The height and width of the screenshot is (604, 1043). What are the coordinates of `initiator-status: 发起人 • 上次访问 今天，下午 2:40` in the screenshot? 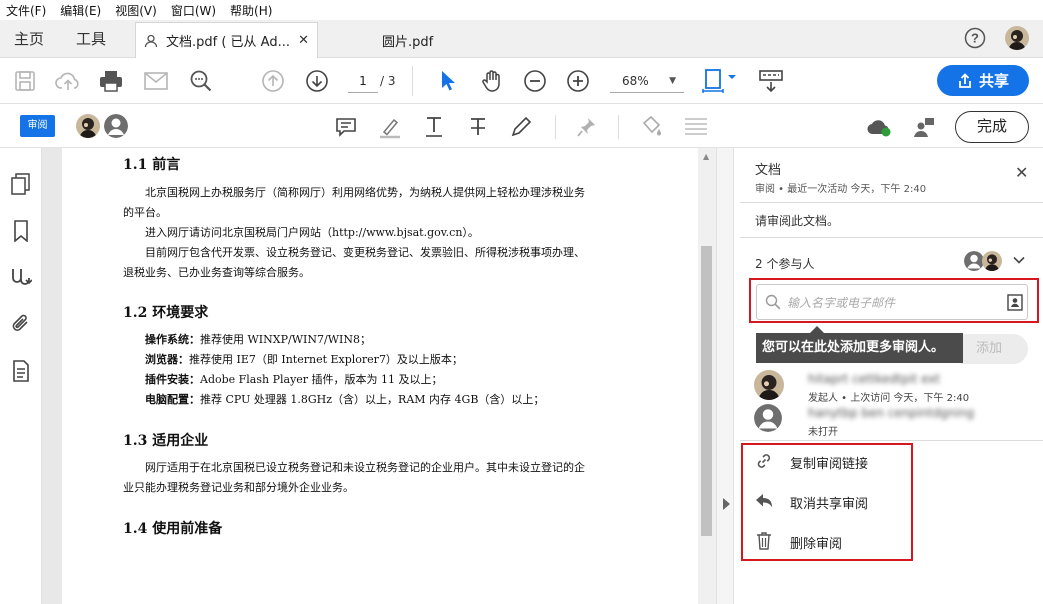 It's located at (889, 398).